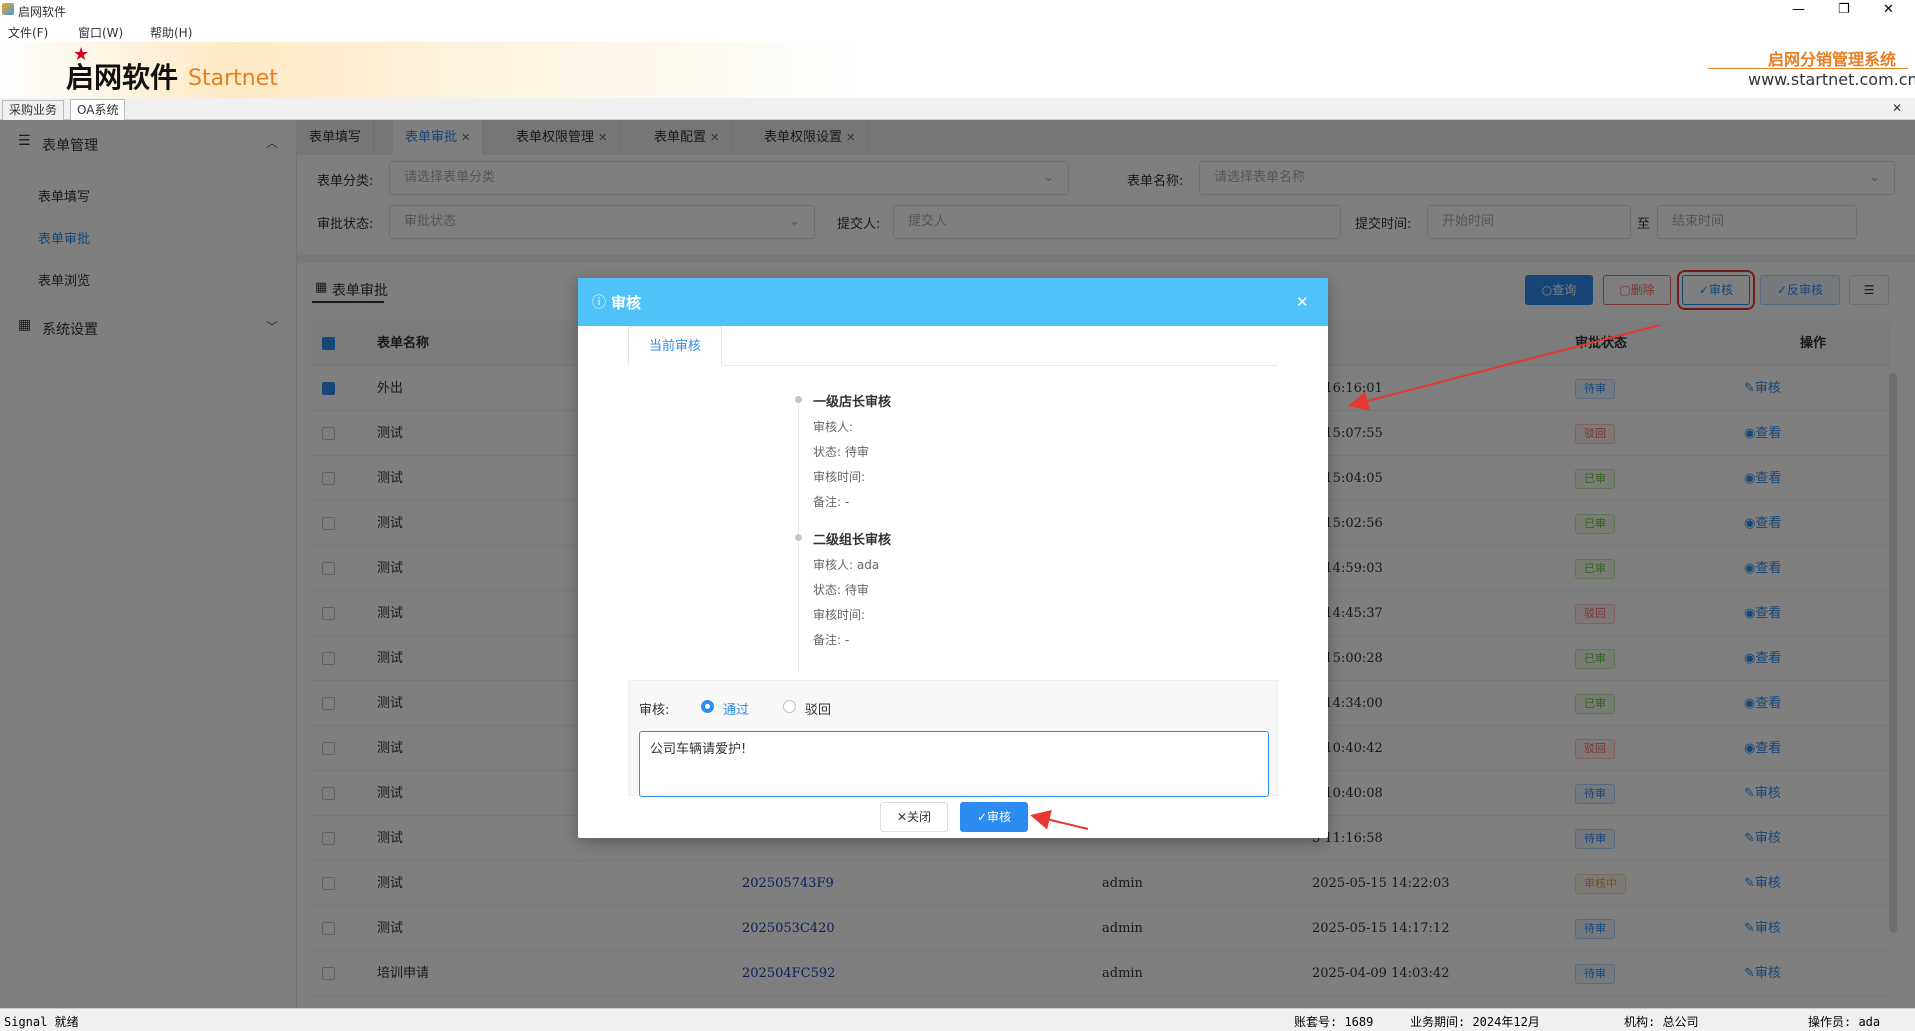 This screenshot has height=1031, width=1915. Describe the element at coordinates (1832, 59) in the screenshot. I see `system-name: 启网分销管理系统` at that location.